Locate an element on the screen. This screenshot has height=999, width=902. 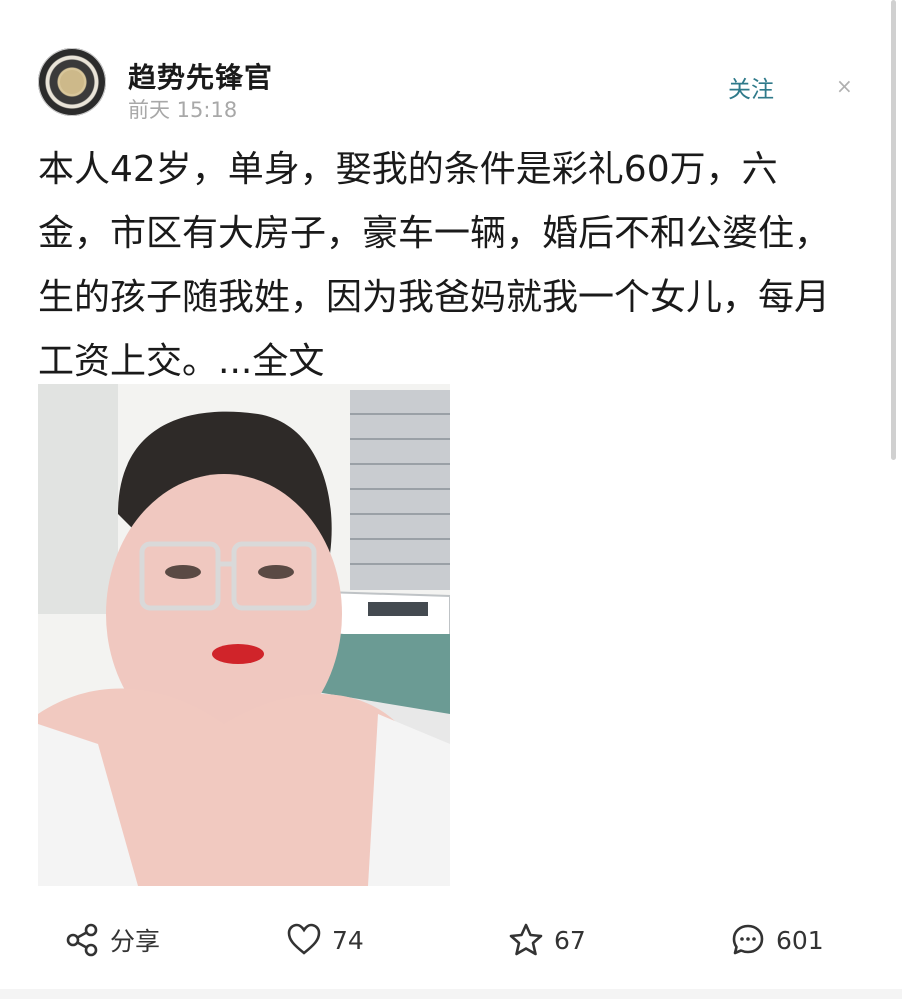
favorite-count: 67 is located at coordinates (570, 940).